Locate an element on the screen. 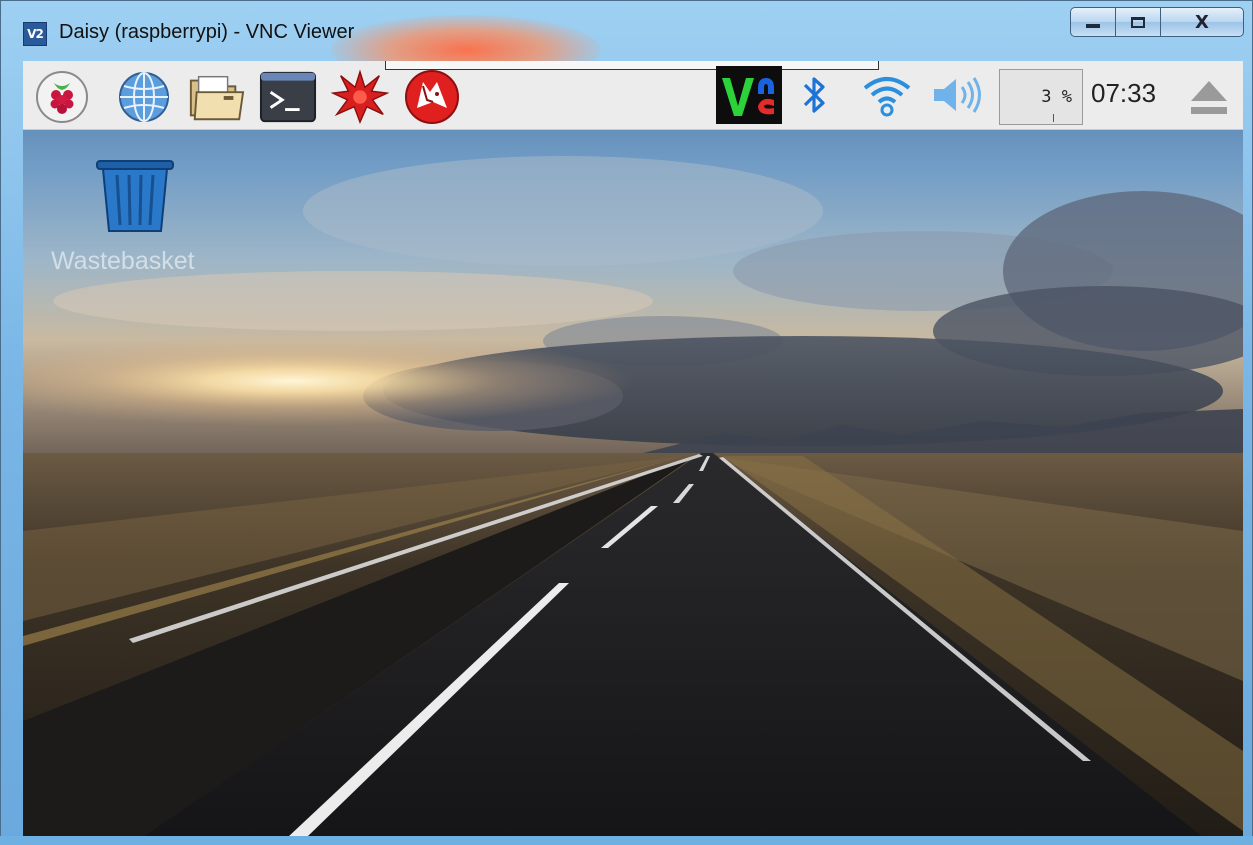  clock: 07:33 is located at coordinates (1123, 93).